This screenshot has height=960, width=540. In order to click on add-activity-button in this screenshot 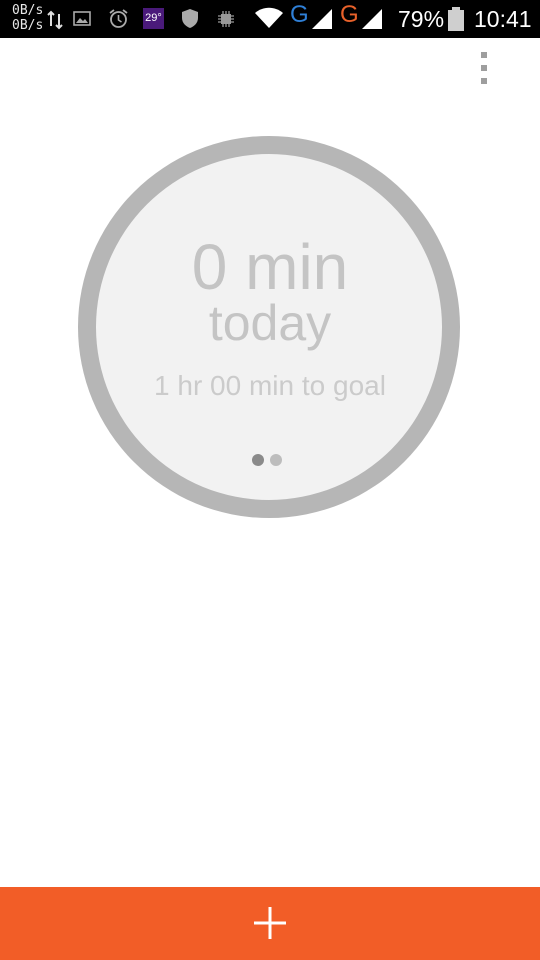, I will do `click(270, 923)`.